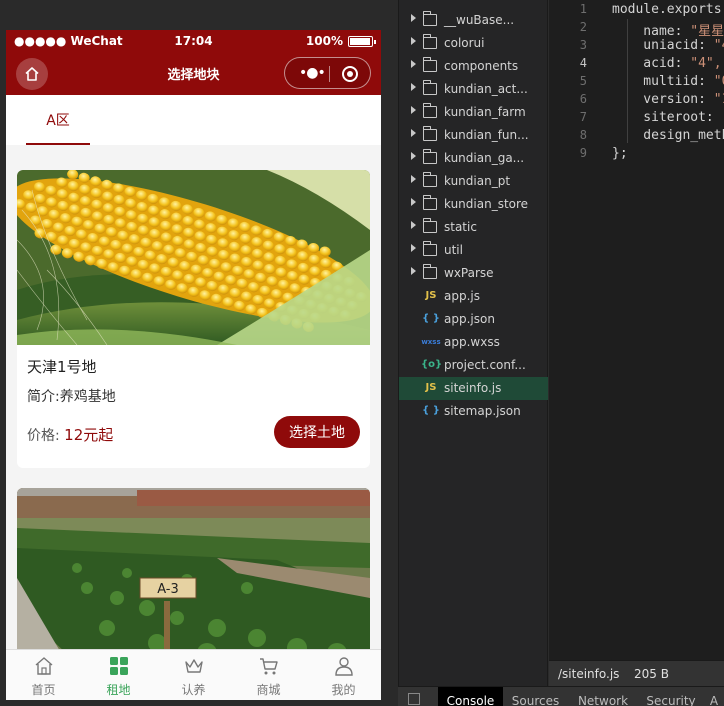 The height and width of the screenshot is (706, 724). What do you see at coordinates (589, 674) in the screenshot?
I see `file-path: /siteinfo.js` at bounding box center [589, 674].